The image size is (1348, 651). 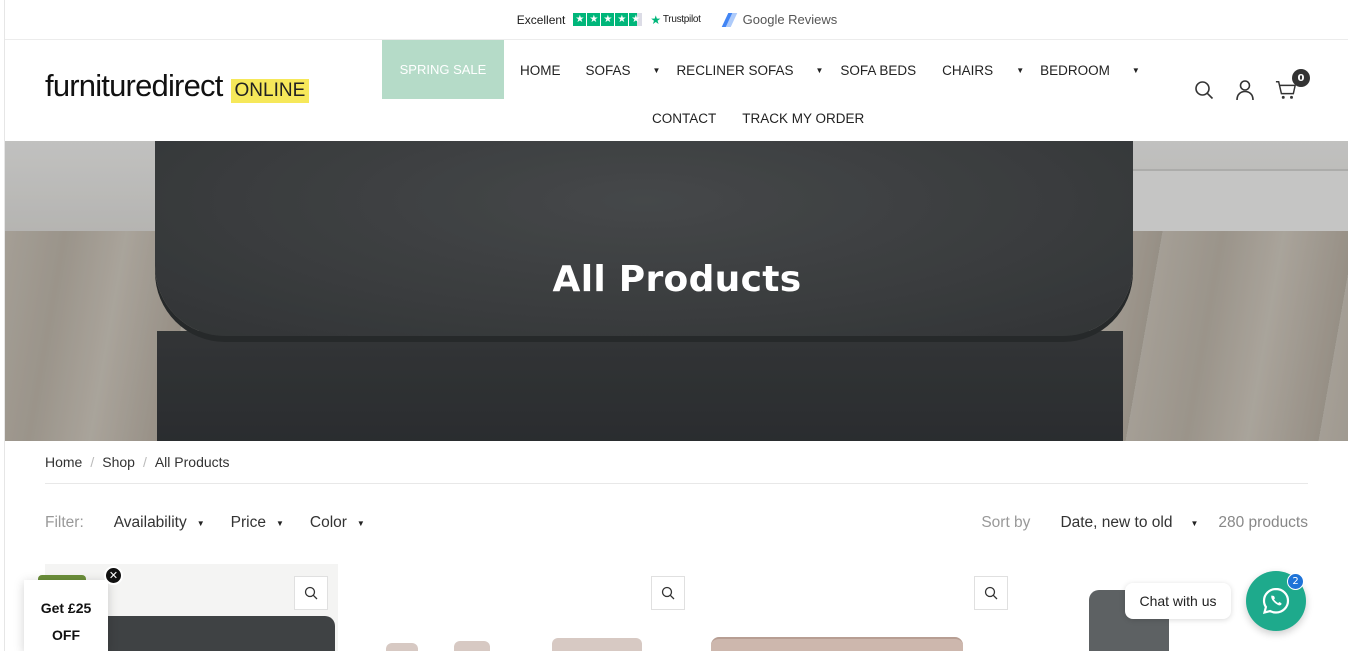 I want to click on secondary-nav: CONTACT TRACK MY ORDER, so click(x=758, y=118).